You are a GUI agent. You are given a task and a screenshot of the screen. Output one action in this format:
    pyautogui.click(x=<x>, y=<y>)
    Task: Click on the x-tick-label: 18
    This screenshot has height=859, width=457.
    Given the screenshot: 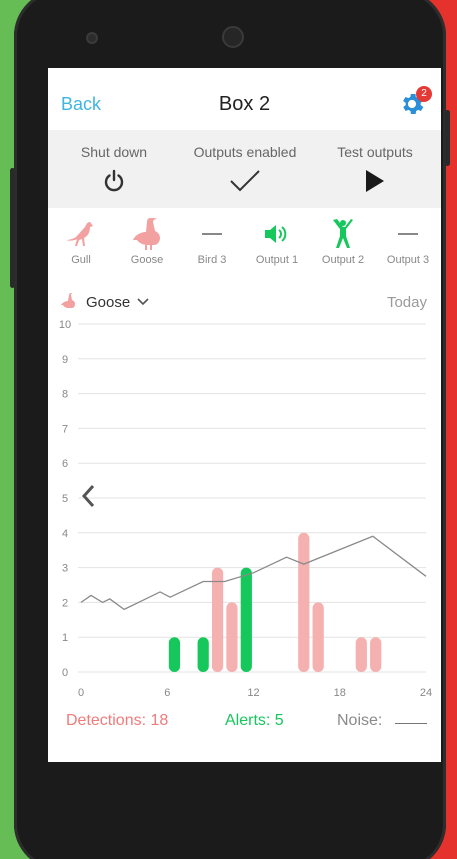 What is the action you would take?
    pyautogui.click(x=340, y=693)
    